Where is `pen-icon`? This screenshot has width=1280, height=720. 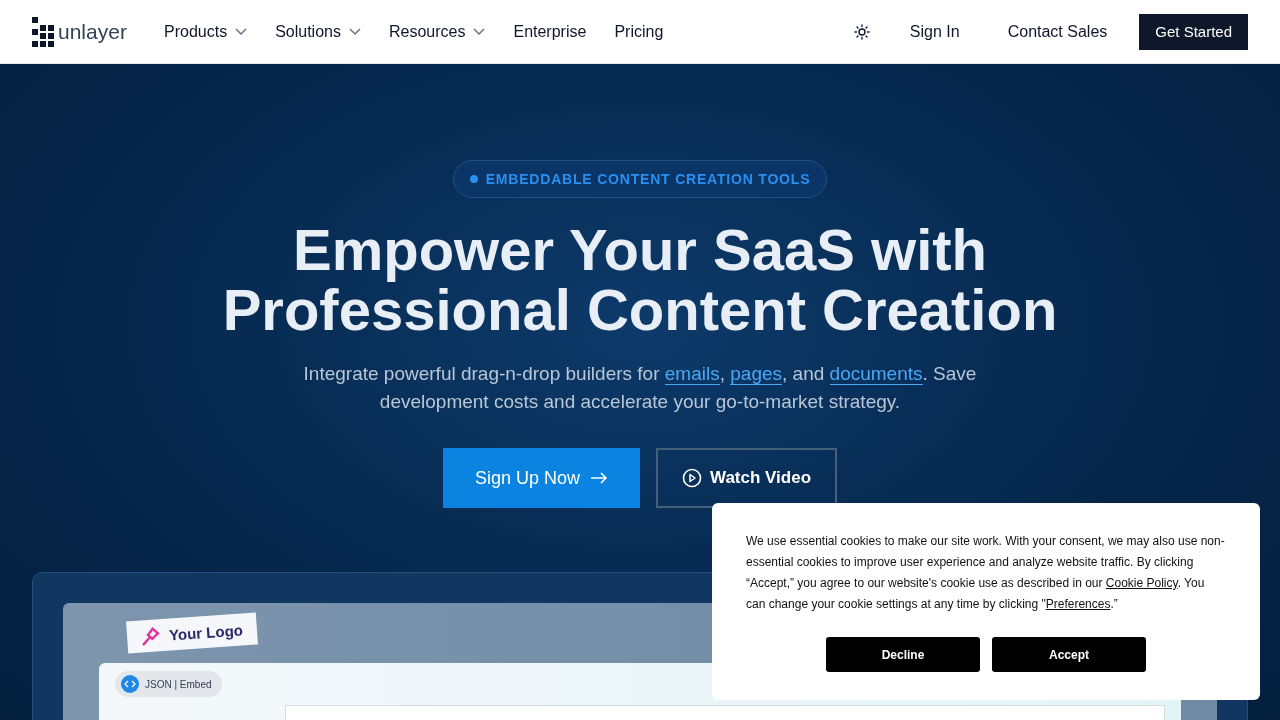
pen-icon is located at coordinates (151, 636).